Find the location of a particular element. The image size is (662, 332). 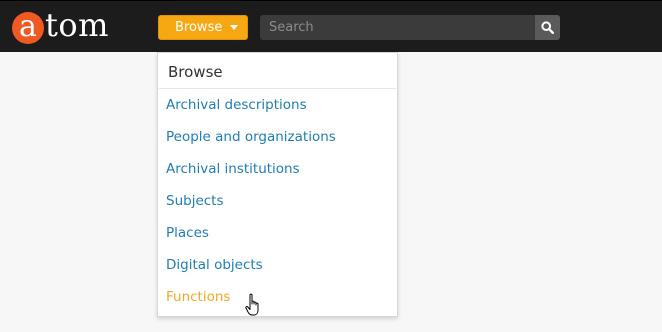

atom-logo: a tom is located at coordinates (60, 26).